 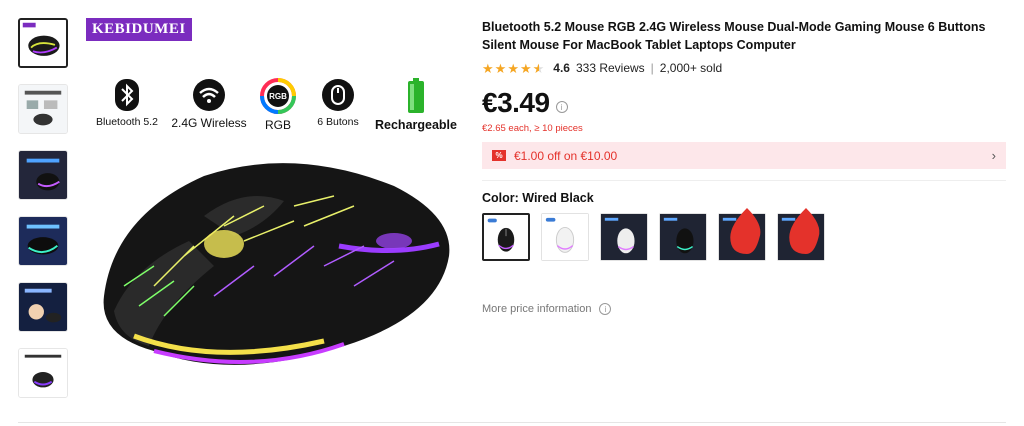 I want to click on rating-value: 4.6, so click(x=561, y=68).